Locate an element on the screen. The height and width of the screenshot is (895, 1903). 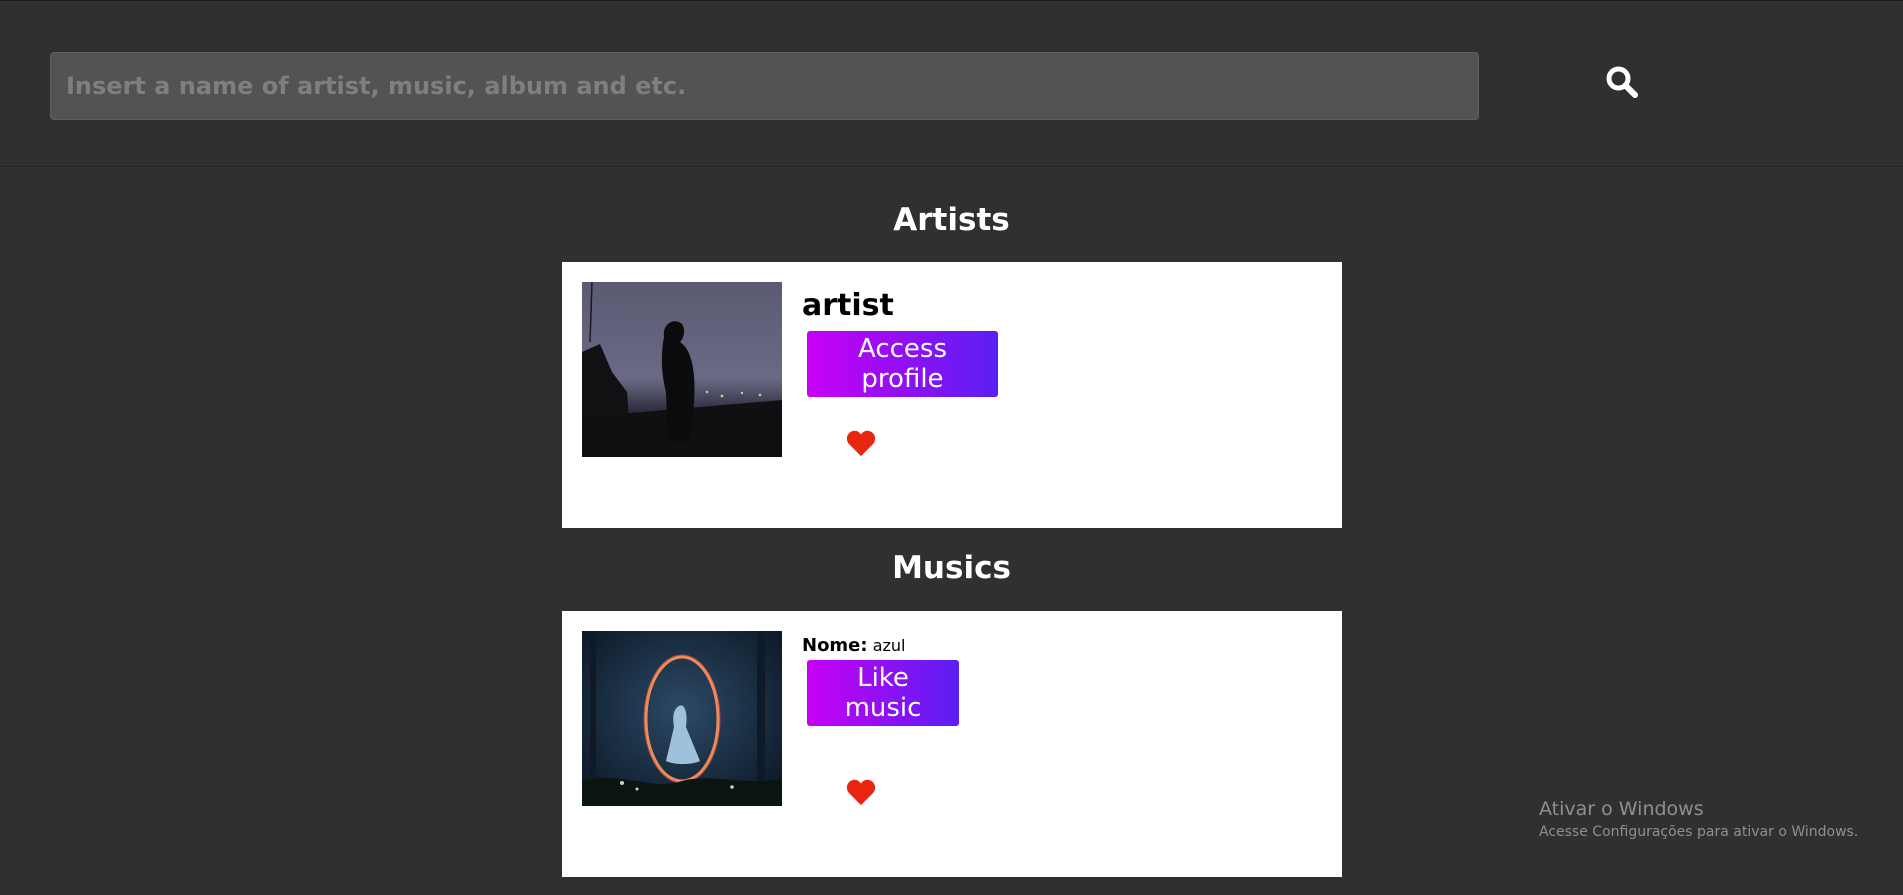
artist-card: artist Access profile is located at coordinates (952, 395).